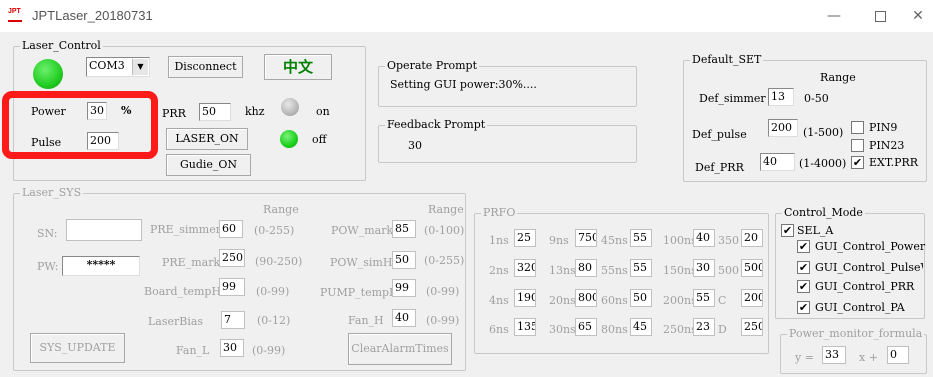  What do you see at coordinates (562, 270) in the screenshot?
I see `prfo-label-r2-c2: 13ns` at bounding box center [562, 270].